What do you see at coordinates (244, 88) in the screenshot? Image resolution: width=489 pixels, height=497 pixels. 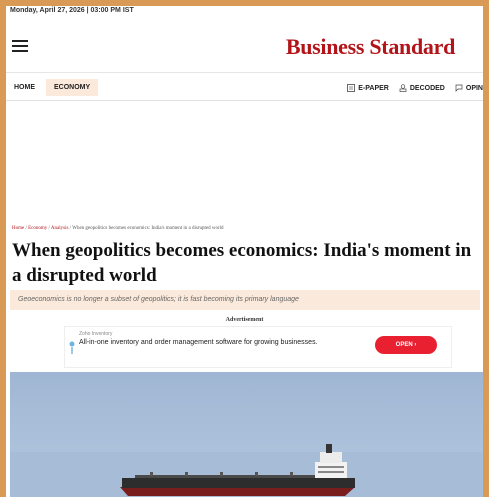 I see `nav-bar: HOME ECONOMY E-PAPER DECODED OPIN` at bounding box center [244, 88].